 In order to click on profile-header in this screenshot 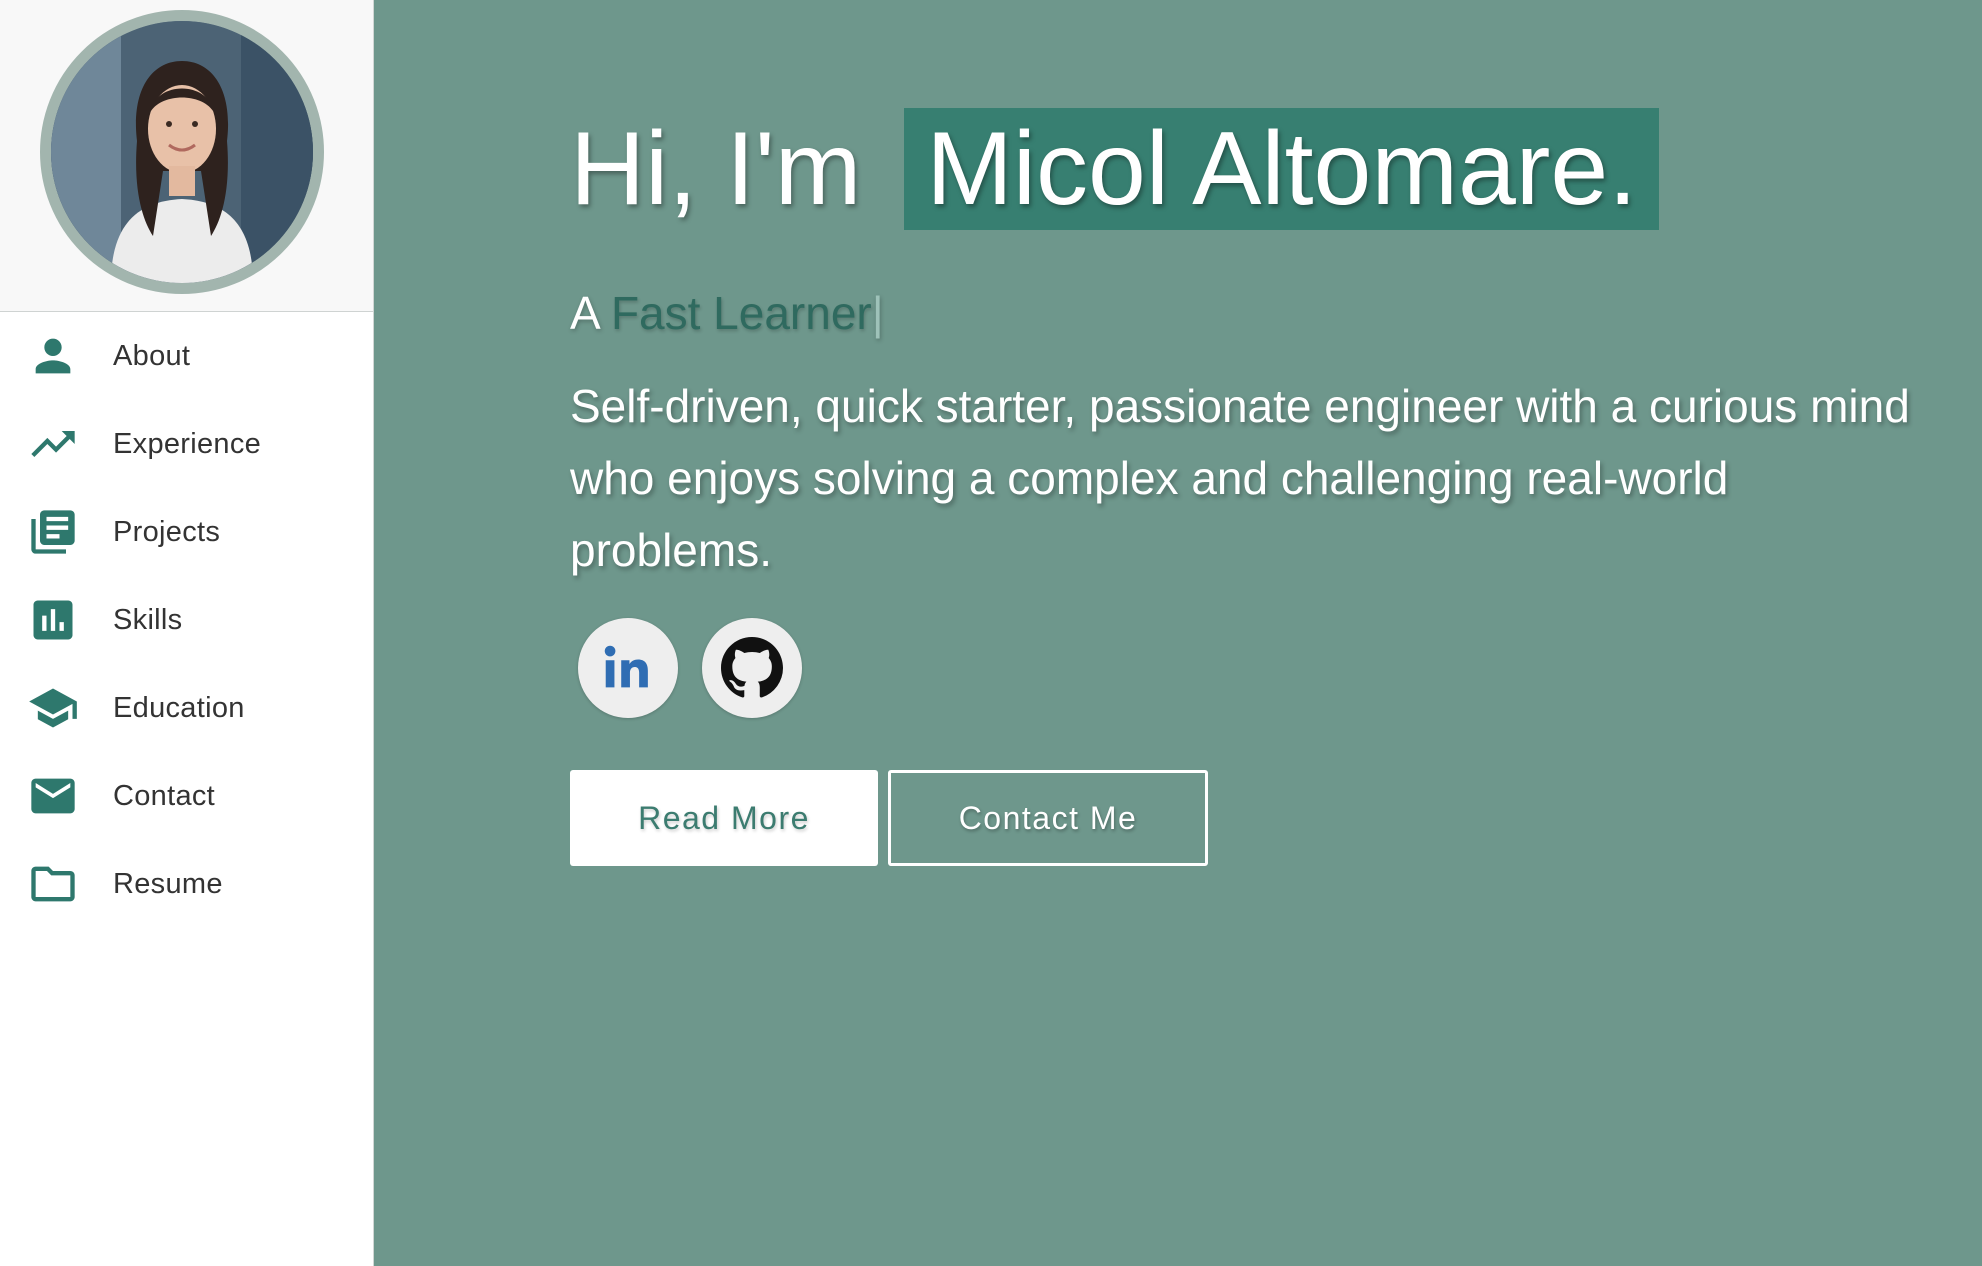, I will do `click(186, 156)`.